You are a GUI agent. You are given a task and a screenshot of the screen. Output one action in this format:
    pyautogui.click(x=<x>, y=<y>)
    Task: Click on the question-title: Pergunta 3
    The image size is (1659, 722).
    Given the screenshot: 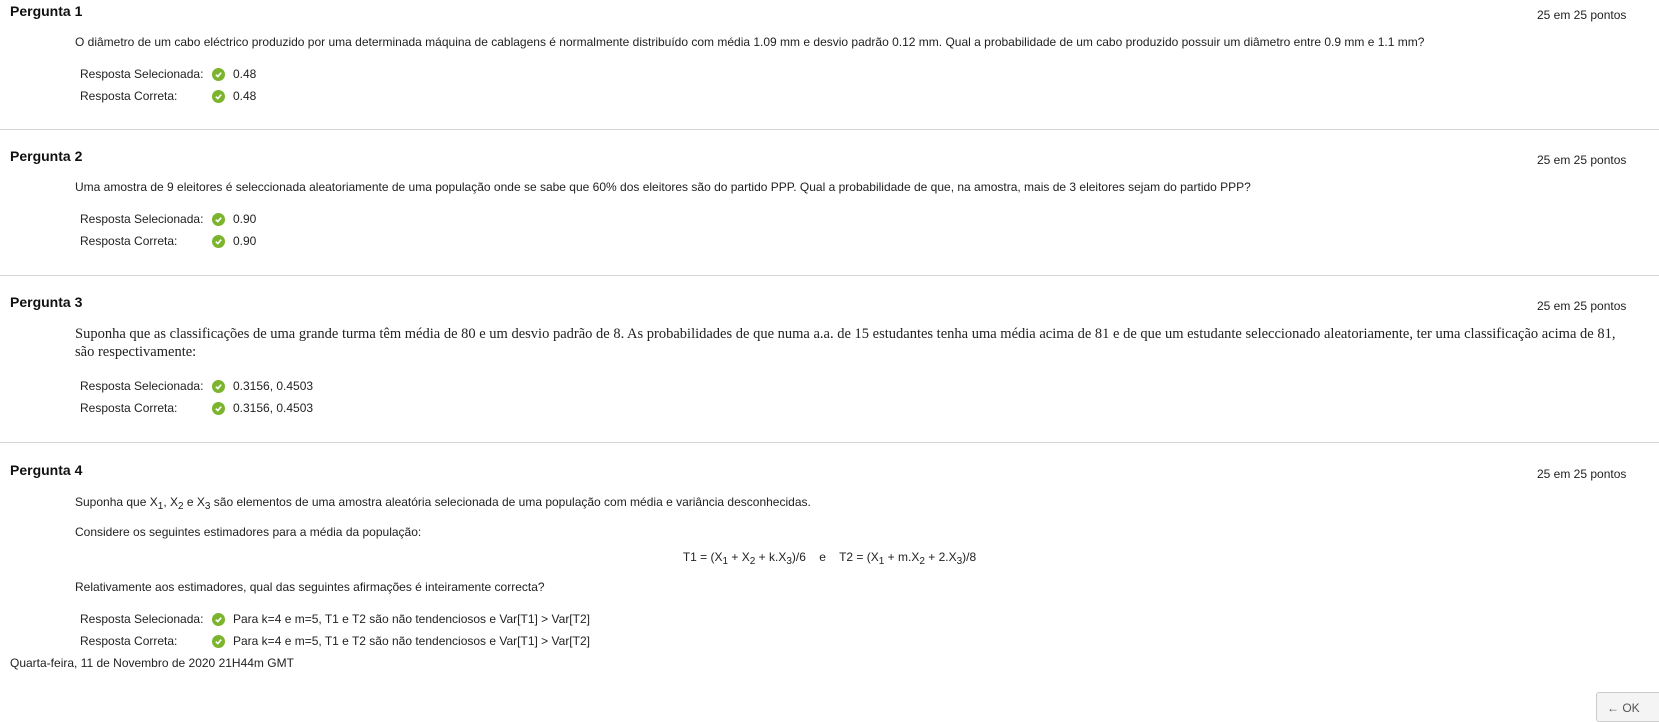 What is the action you would take?
    pyautogui.click(x=46, y=302)
    